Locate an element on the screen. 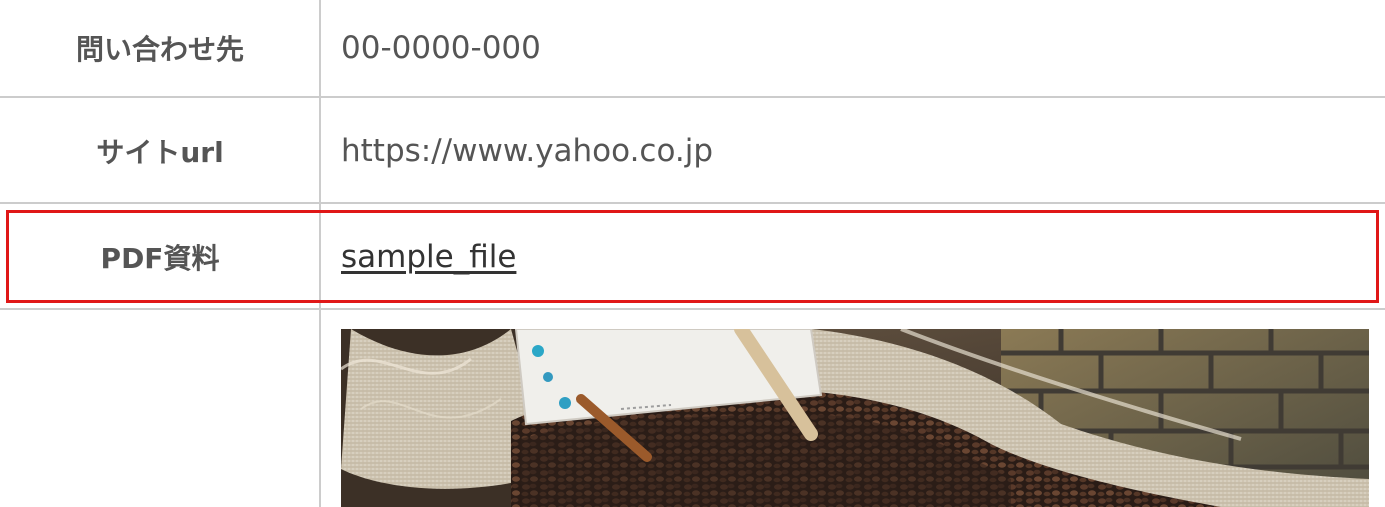 The height and width of the screenshot is (507, 1385). site-url-value: https://www.yahoo.co.jp is located at coordinates (527, 150).